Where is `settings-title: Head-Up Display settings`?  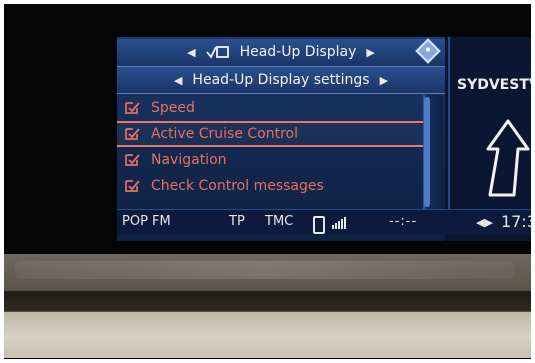 settings-title: Head-Up Display settings is located at coordinates (281, 80).